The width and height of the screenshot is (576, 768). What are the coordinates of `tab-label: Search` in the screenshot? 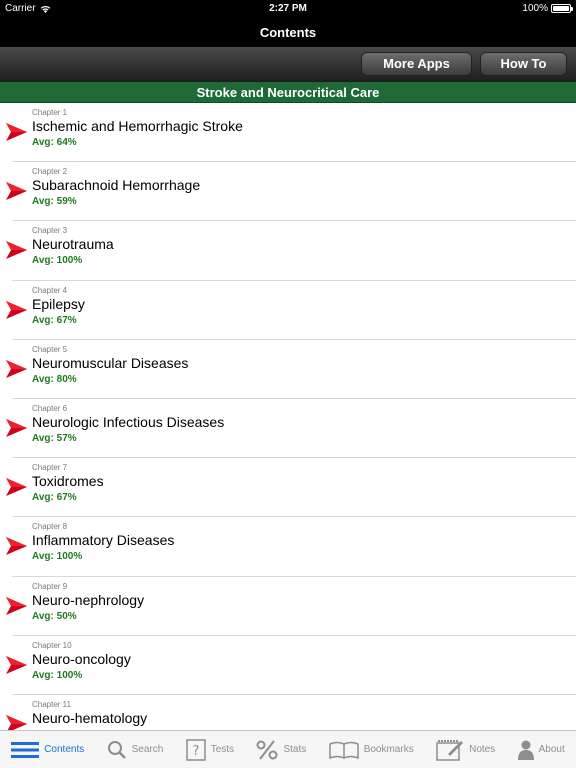 It's located at (147, 749).